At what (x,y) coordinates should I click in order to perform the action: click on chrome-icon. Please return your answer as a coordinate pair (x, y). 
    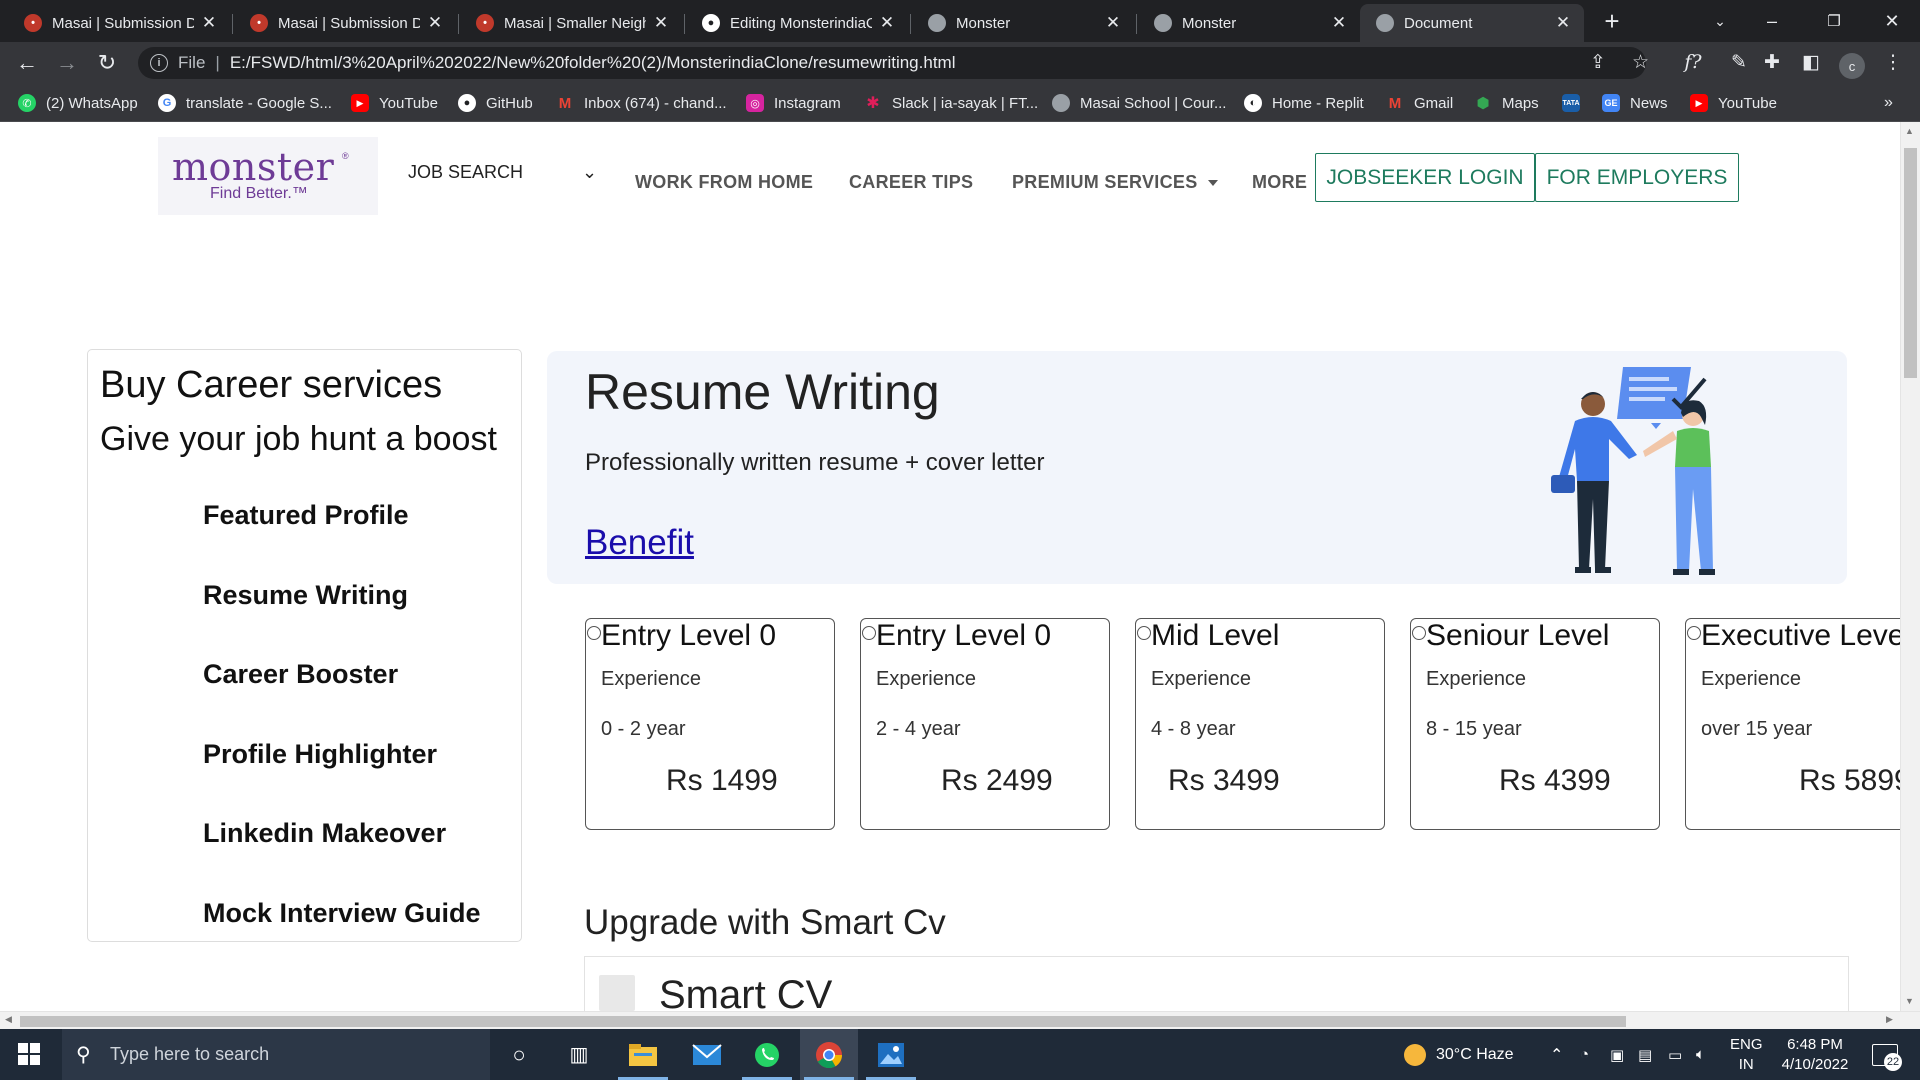
    Looking at the image, I should click on (829, 1054).